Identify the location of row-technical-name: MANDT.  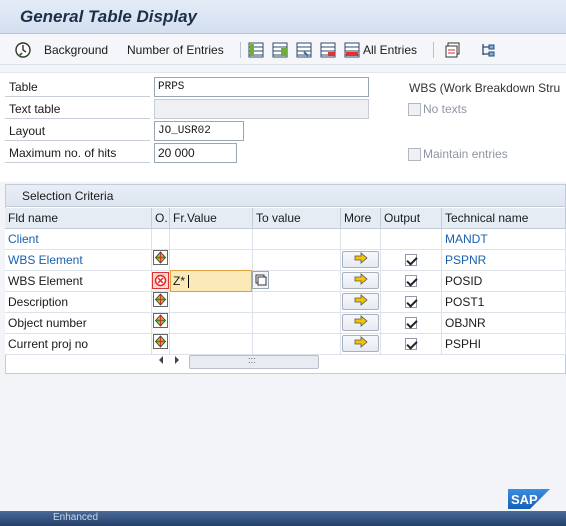
(504, 239).